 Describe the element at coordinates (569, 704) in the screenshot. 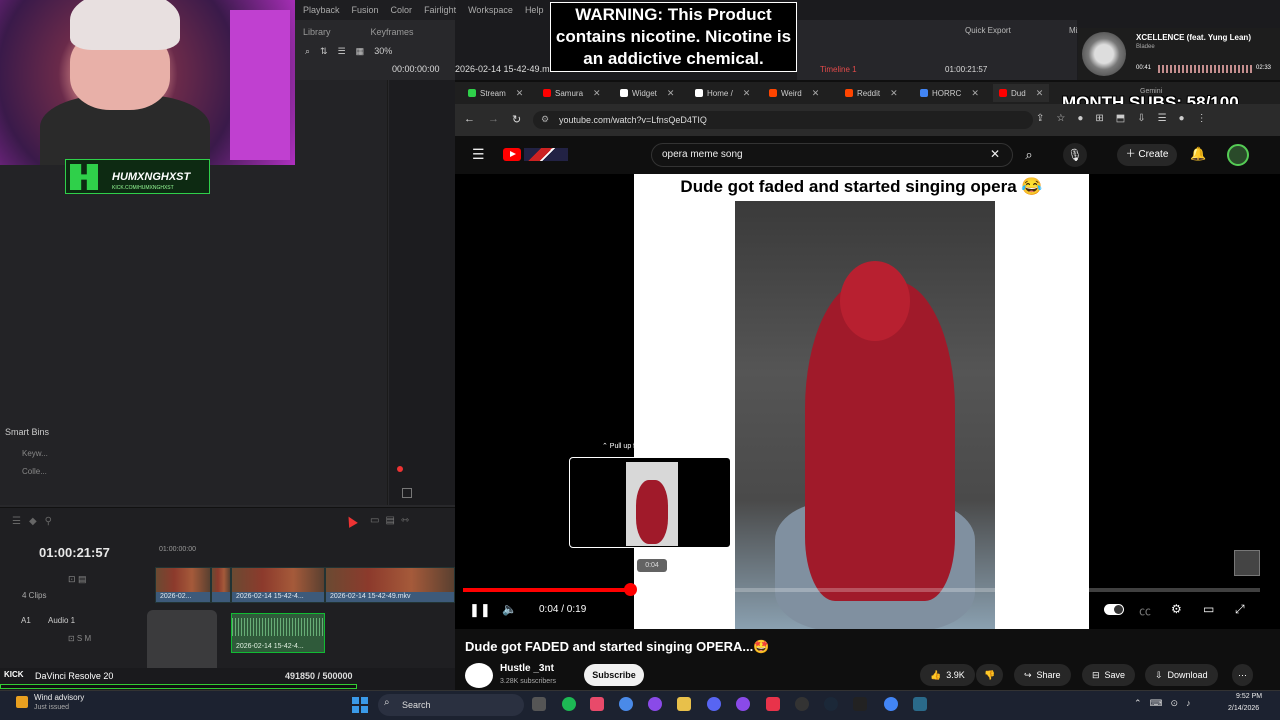

I see `spotify-icon` at that location.